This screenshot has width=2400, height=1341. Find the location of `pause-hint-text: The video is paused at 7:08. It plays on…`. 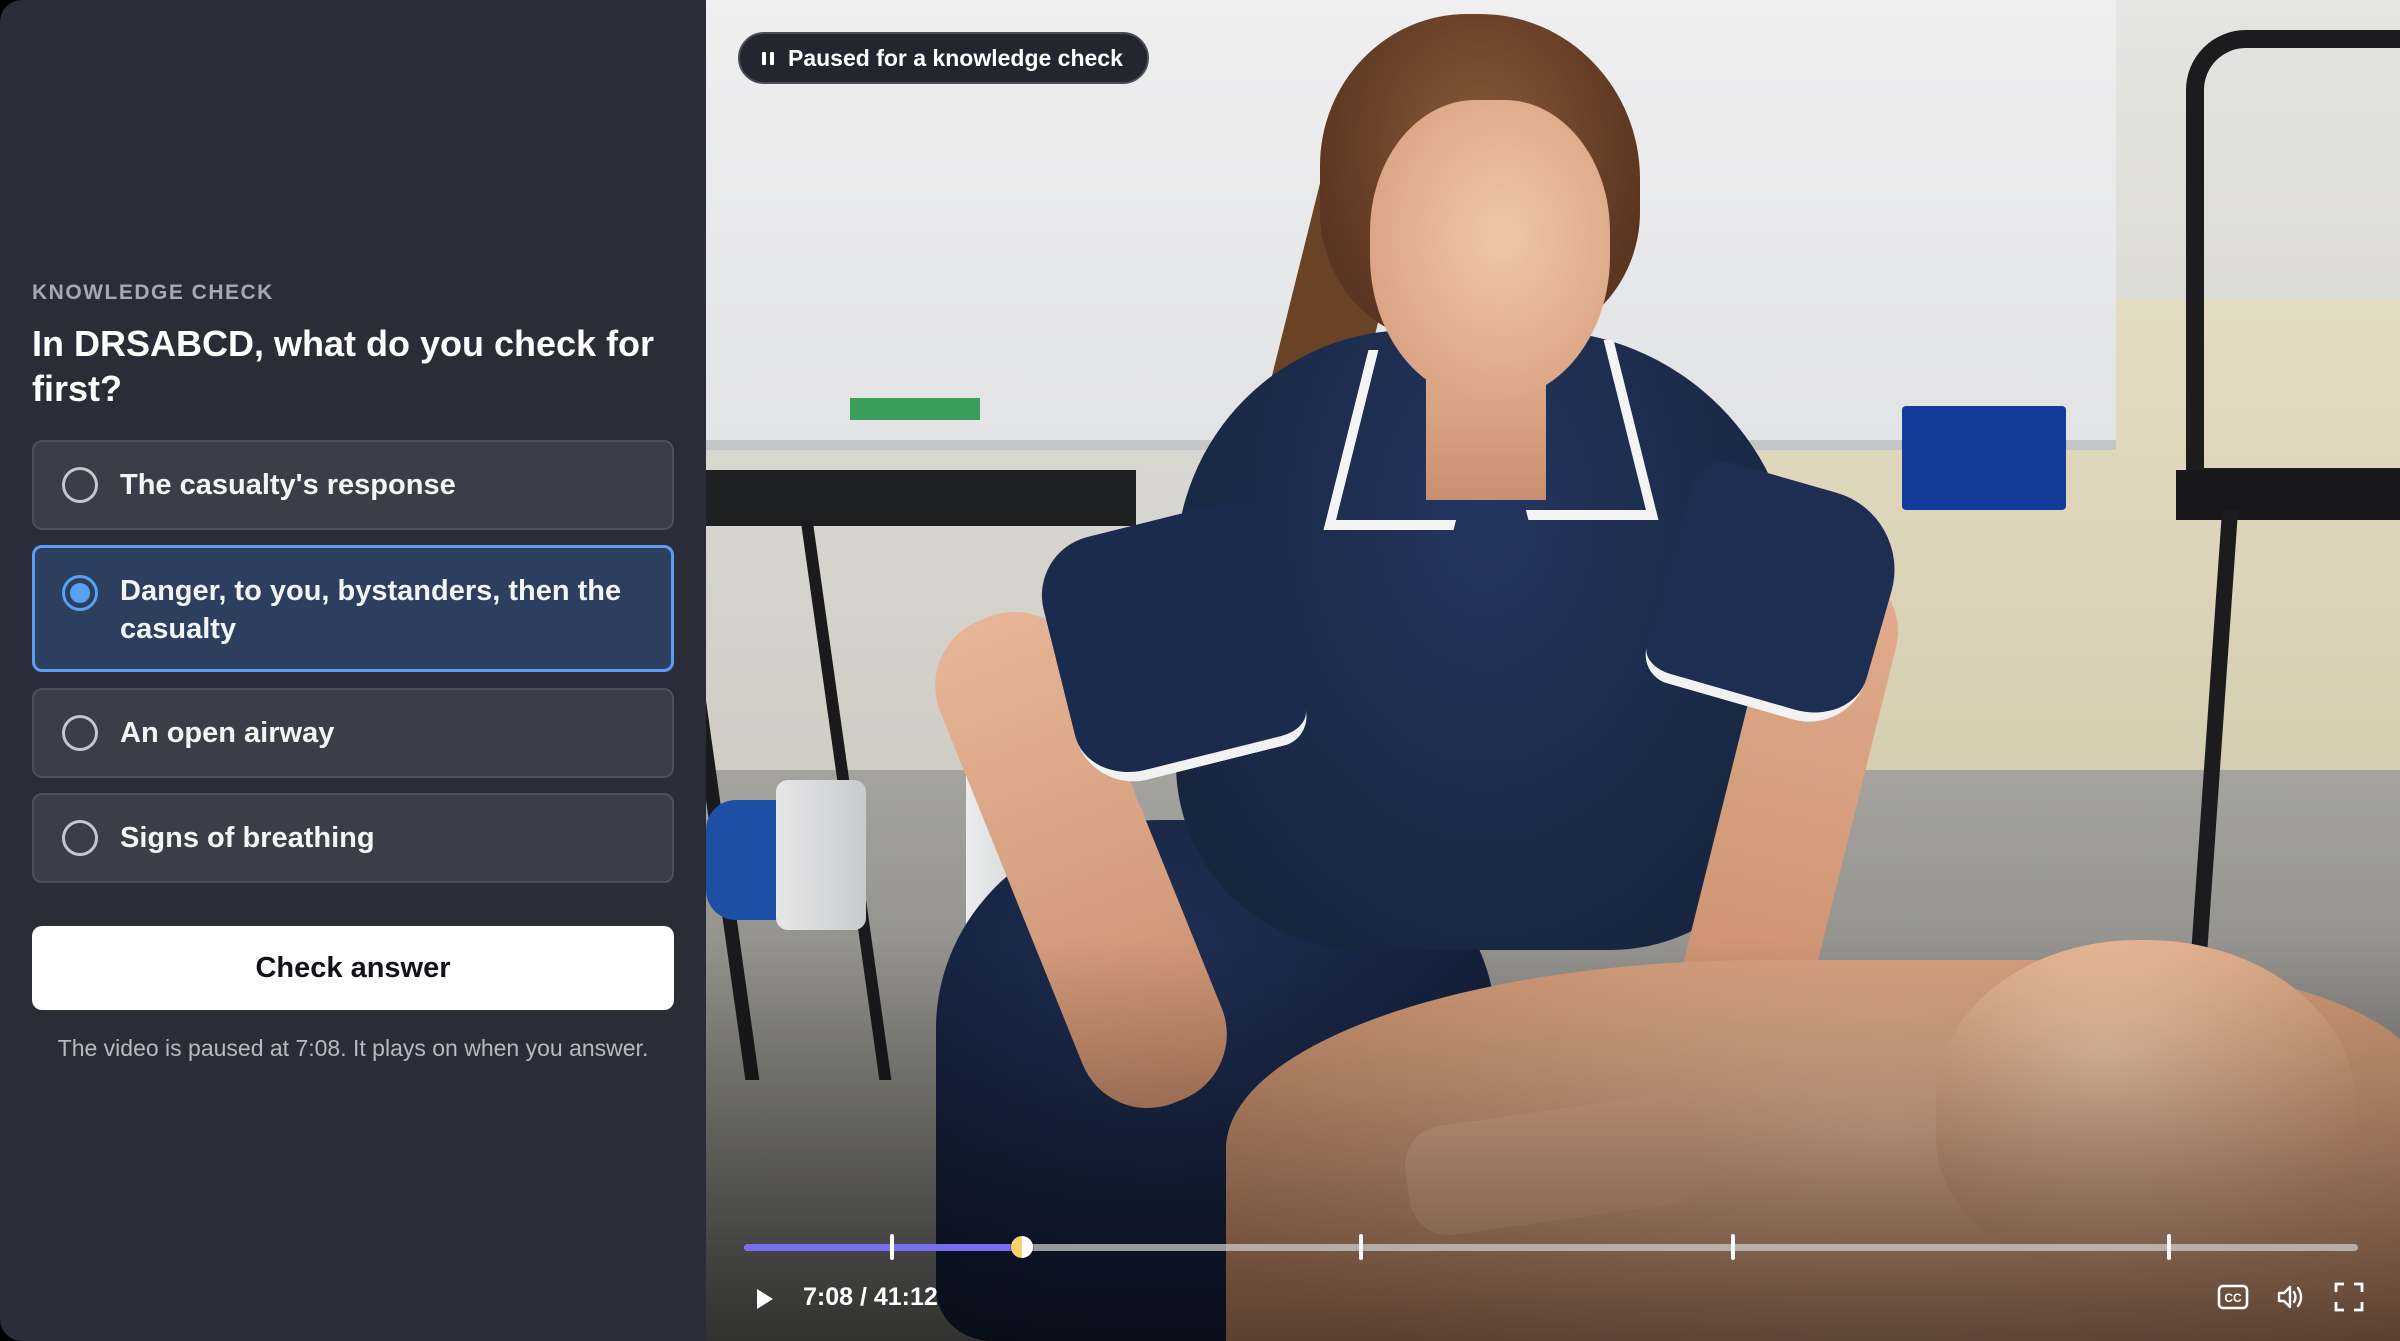

pause-hint-text: The video is paused at 7:08. It plays on… is located at coordinates (353, 1048).